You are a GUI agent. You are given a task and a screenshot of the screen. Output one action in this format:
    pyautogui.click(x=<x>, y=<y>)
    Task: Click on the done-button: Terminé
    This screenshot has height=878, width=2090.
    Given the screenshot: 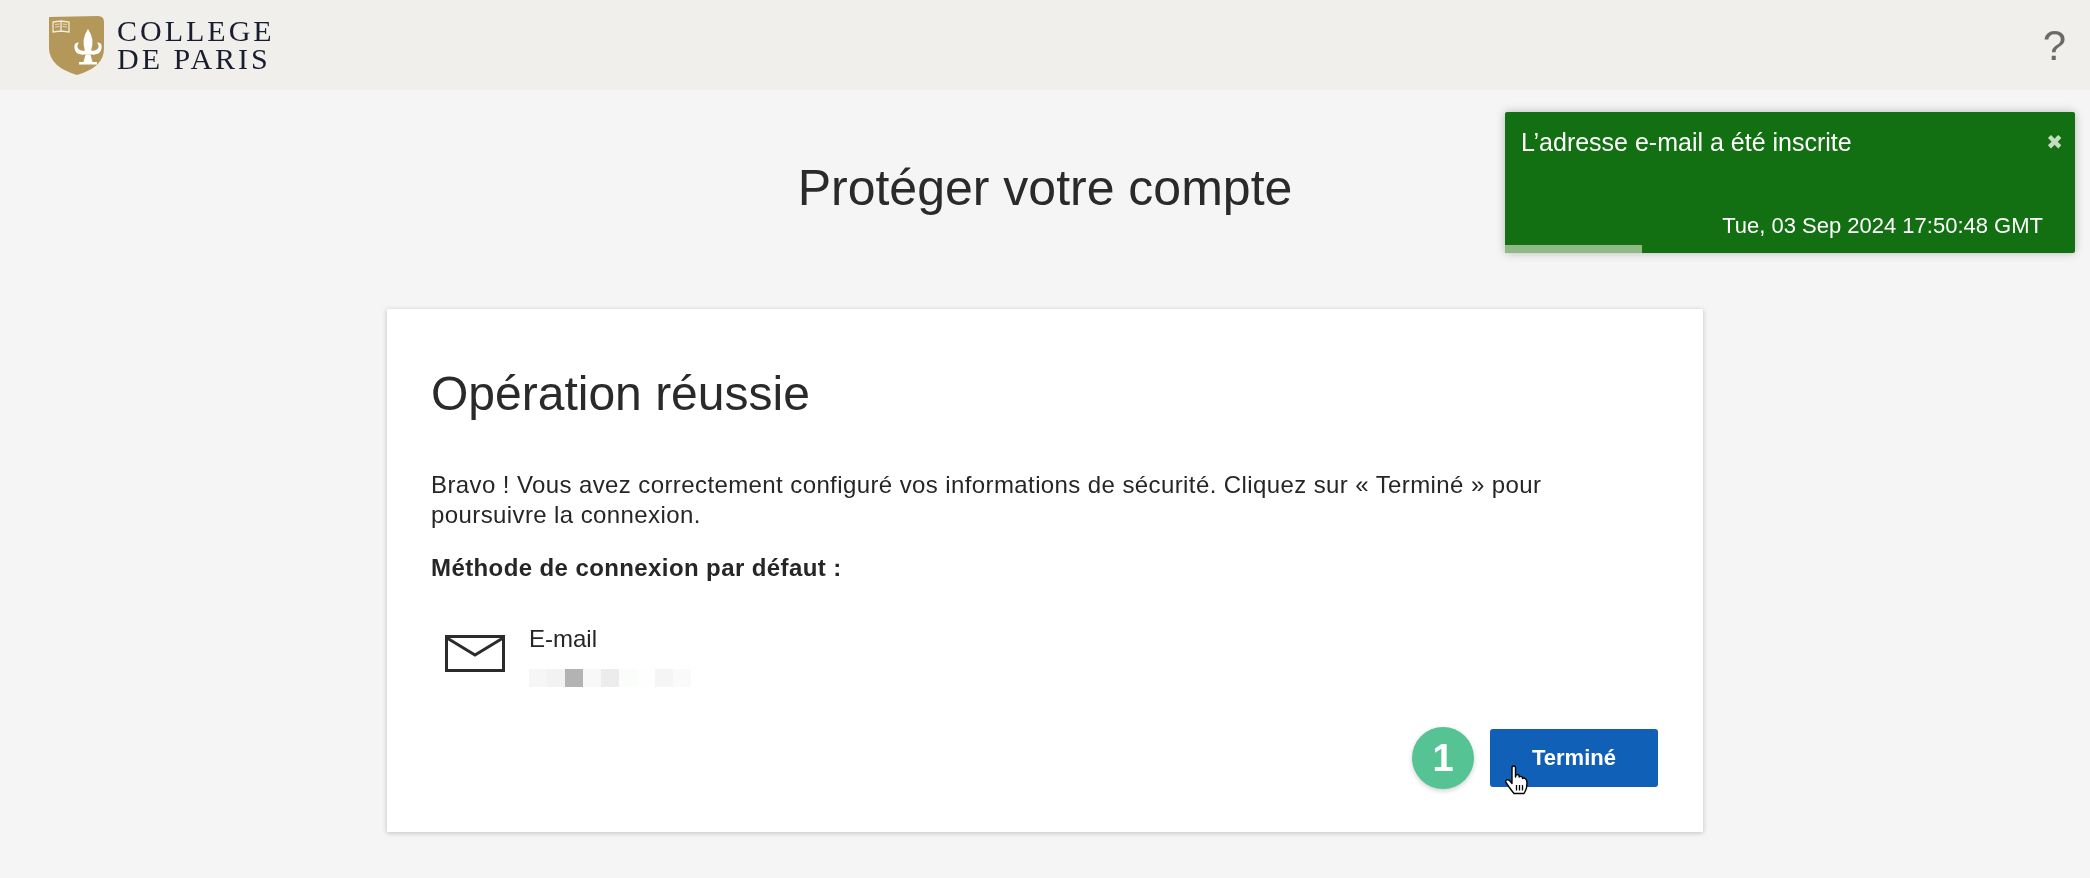 What is the action you would take?
    pyautogui.click(x=1574, y=758)
    